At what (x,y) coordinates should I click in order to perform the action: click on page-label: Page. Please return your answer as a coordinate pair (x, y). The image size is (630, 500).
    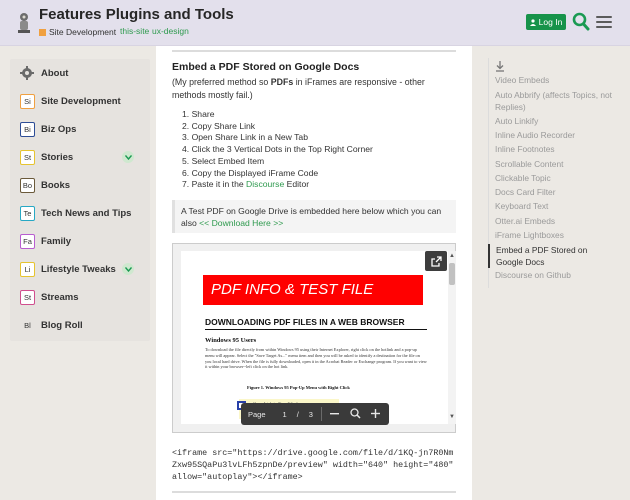
    Looking at the image, I should click on (257, 414).